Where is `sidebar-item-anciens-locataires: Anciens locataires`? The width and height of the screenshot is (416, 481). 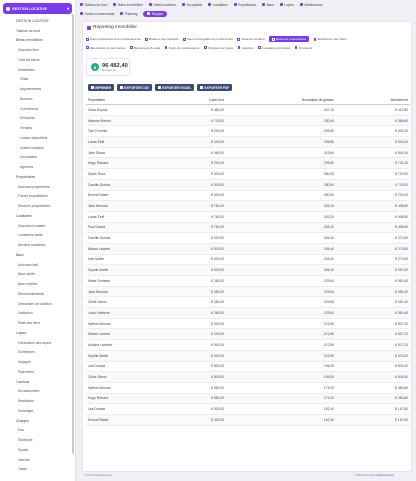 sidebar-item-anciens-locataires: Anciens locataires is located at coordinates (37, 245).